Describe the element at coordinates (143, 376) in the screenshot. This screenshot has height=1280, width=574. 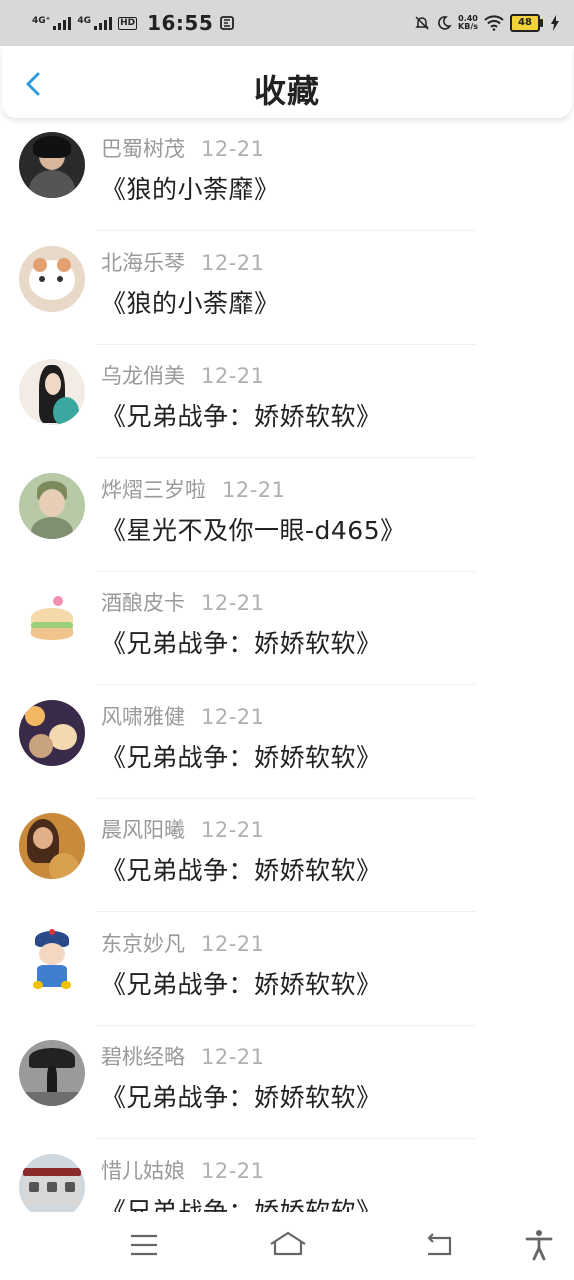
I see `username: 乌龙俏美` at that location.